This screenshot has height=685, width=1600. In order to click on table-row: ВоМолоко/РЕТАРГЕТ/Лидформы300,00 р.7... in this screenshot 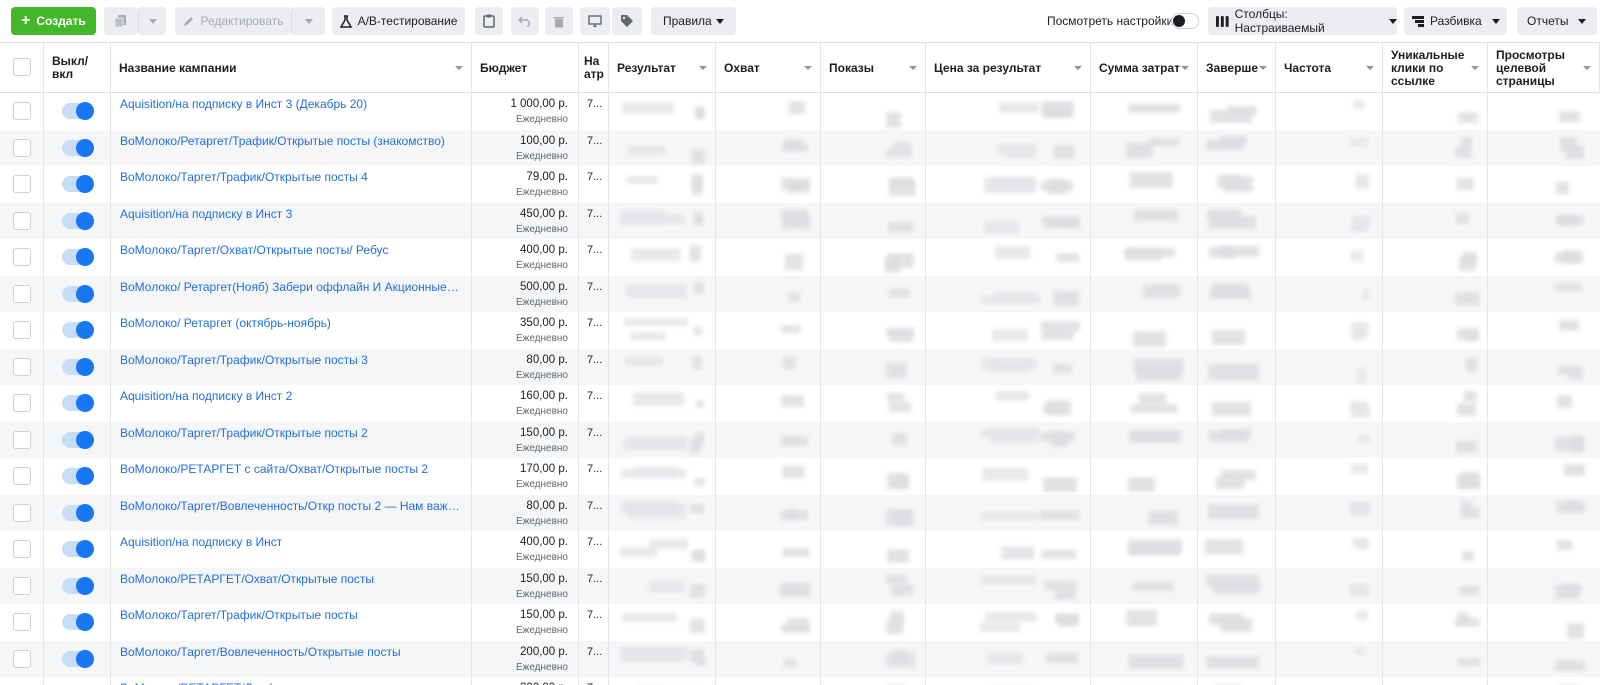, I will do `click(800, 681)`.